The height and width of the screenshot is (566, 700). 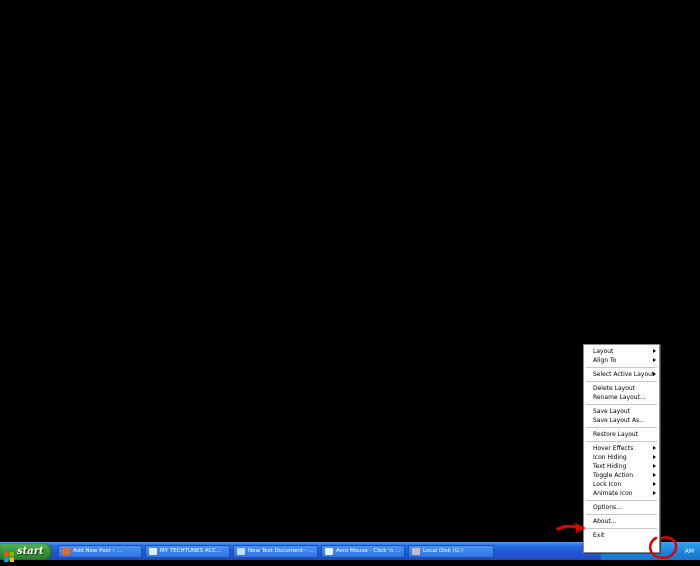 What do you see at coordinates (9, 554) in the screenshot?
I see `windows-logo-icon` at bounding box center [9, 554].